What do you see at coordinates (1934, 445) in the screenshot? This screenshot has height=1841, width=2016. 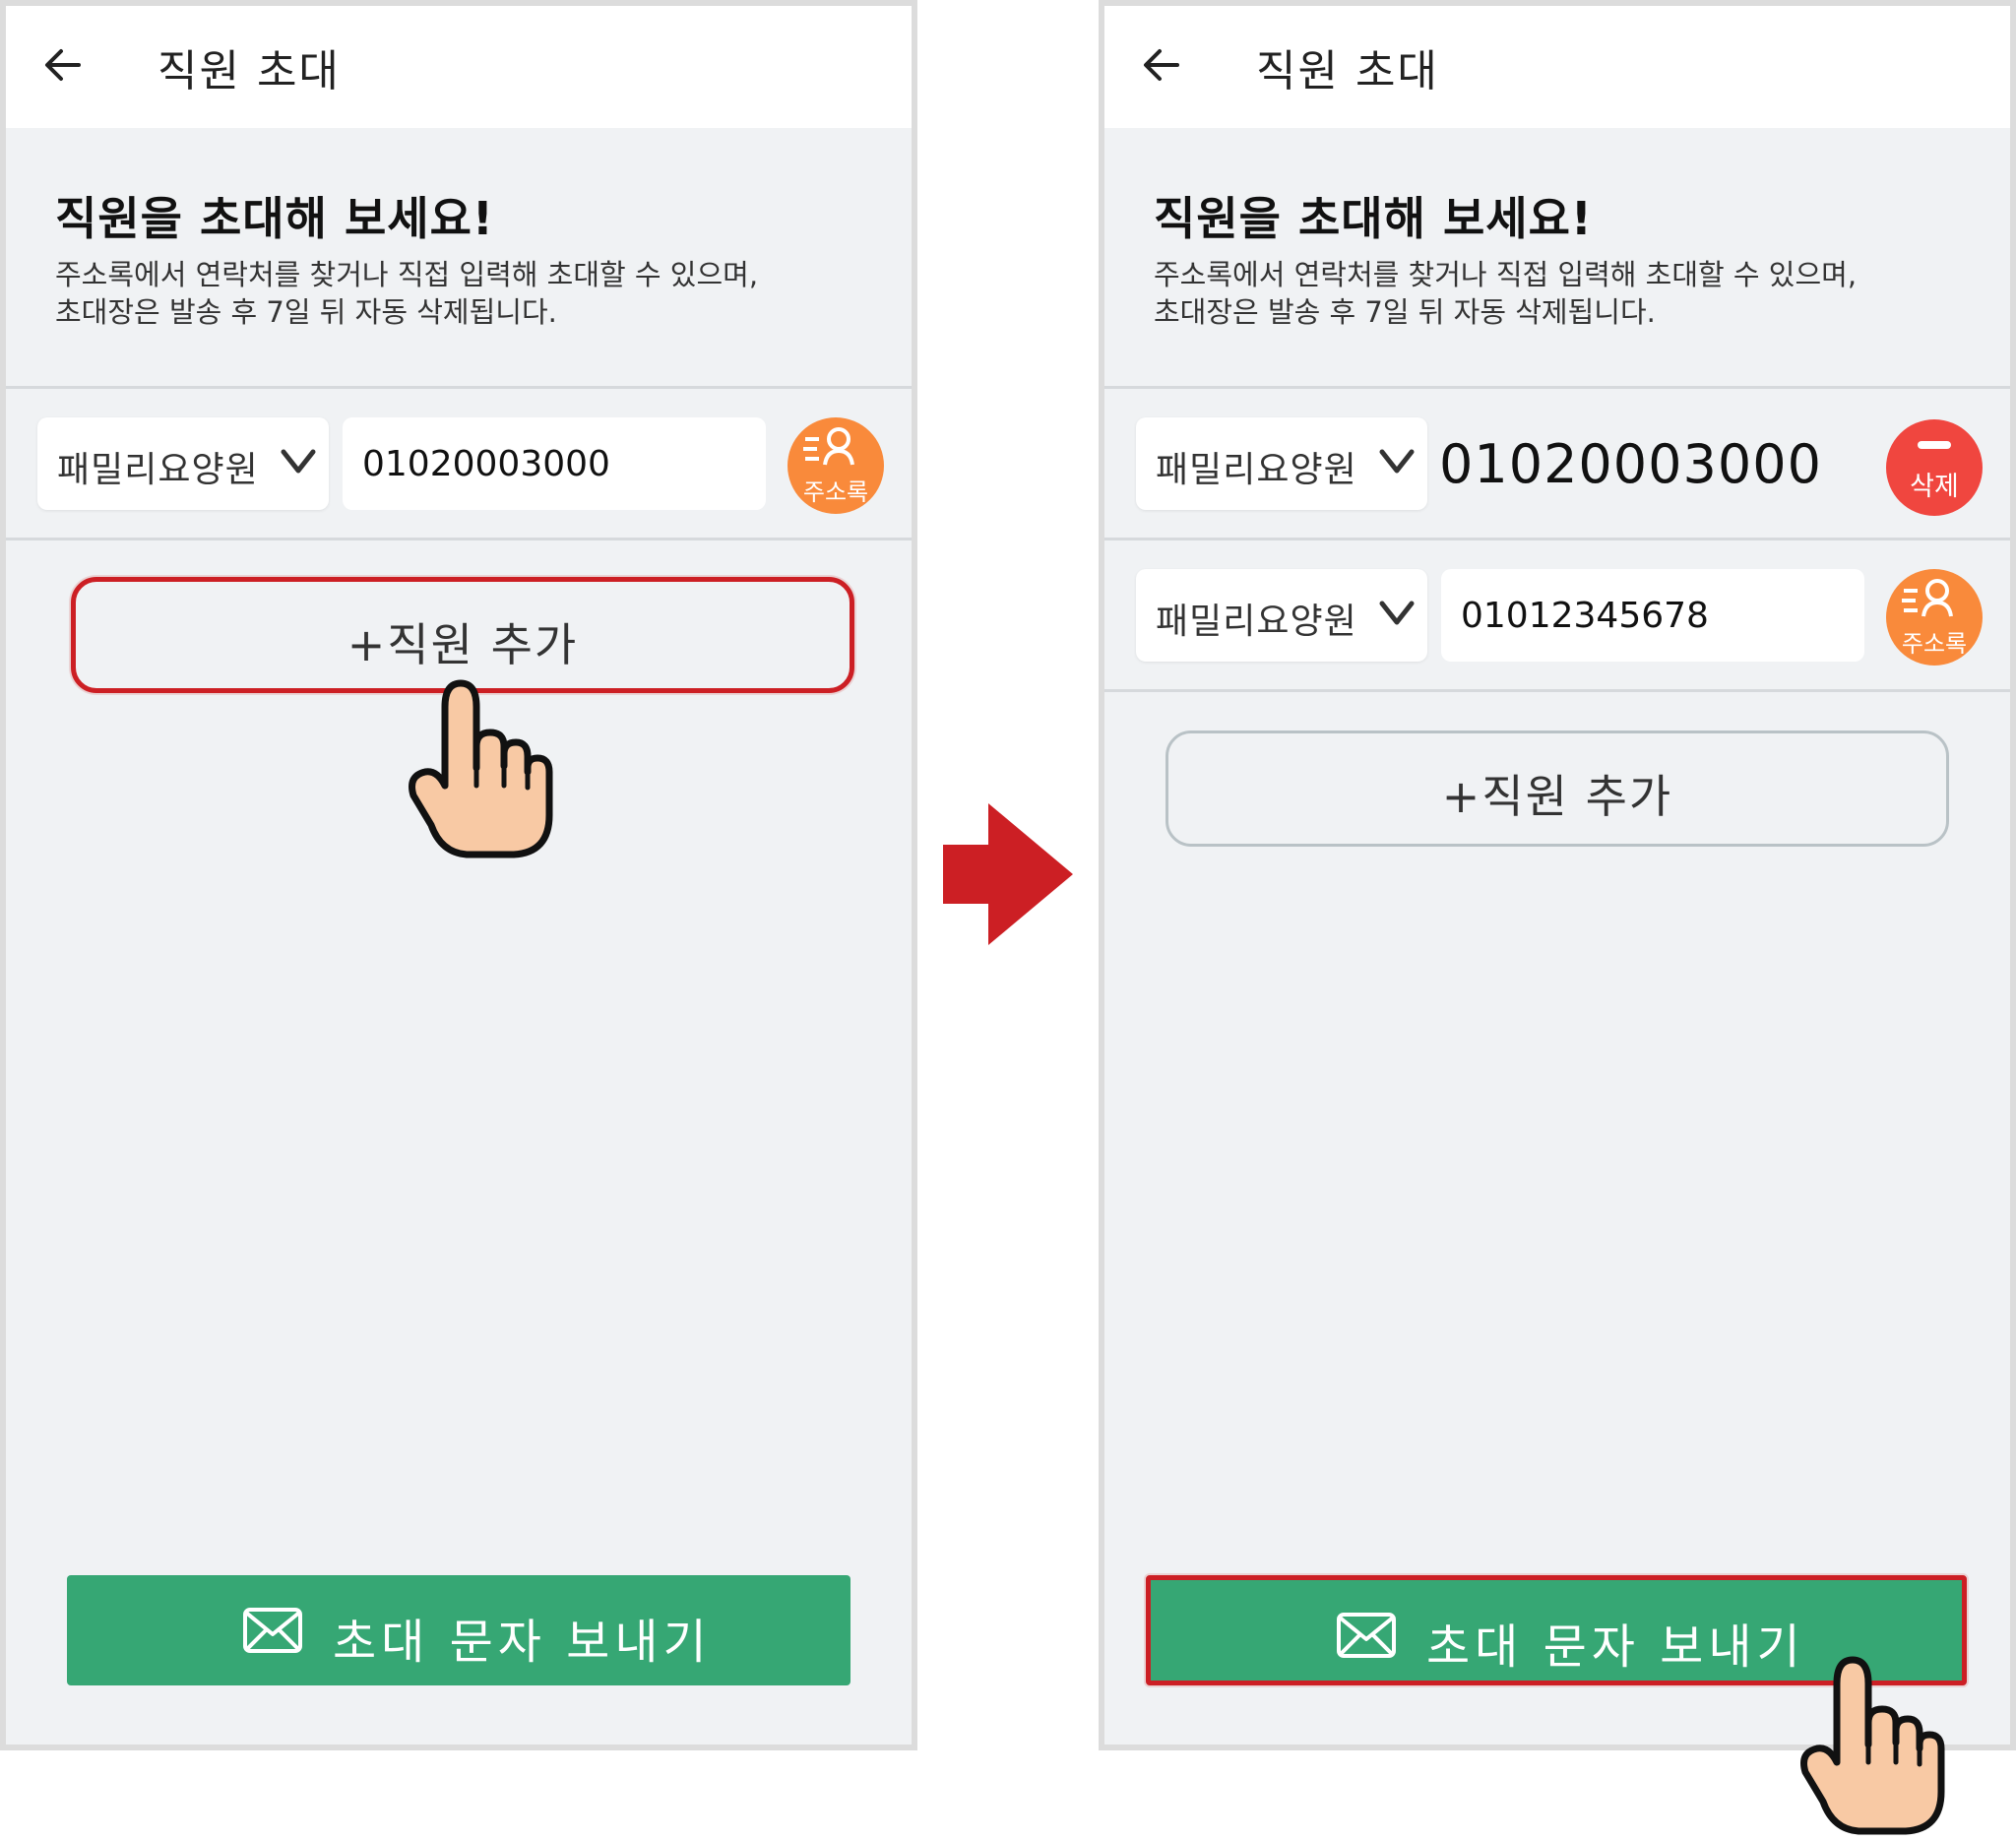 I see `minus-icon` at bounding box center [1934, 445].